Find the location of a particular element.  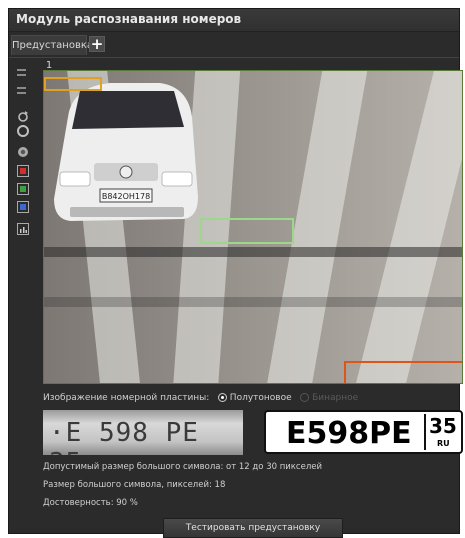

plate-region-text: 35 is located at coordinates (443, 426).